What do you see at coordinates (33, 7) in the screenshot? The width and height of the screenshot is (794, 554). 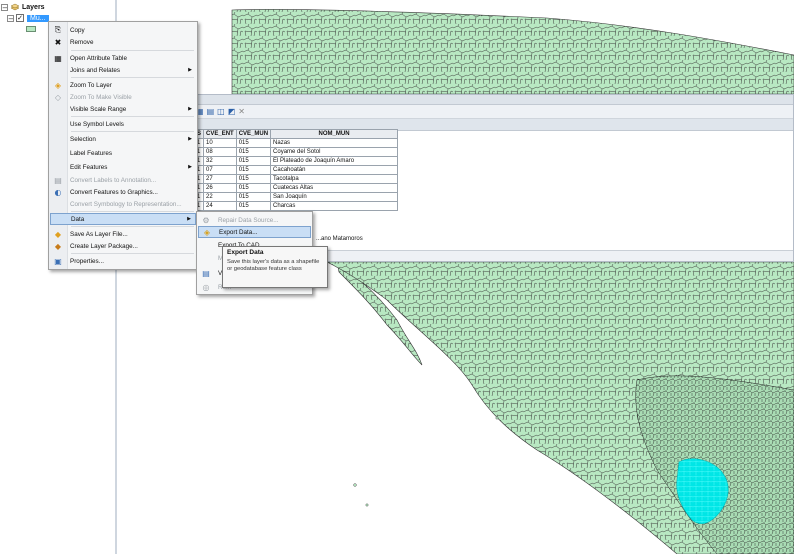 I see `toc-root-label: Layers` at bounding box center [33, 7].